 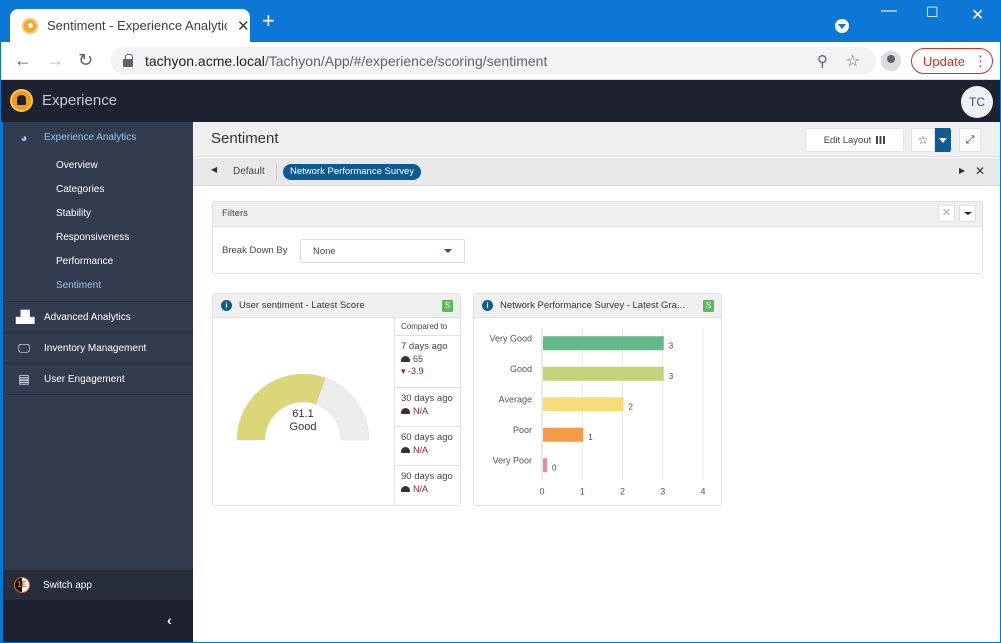 I want to click on comparison-row: 60 days ago N/A, so click(x=428, y=446).